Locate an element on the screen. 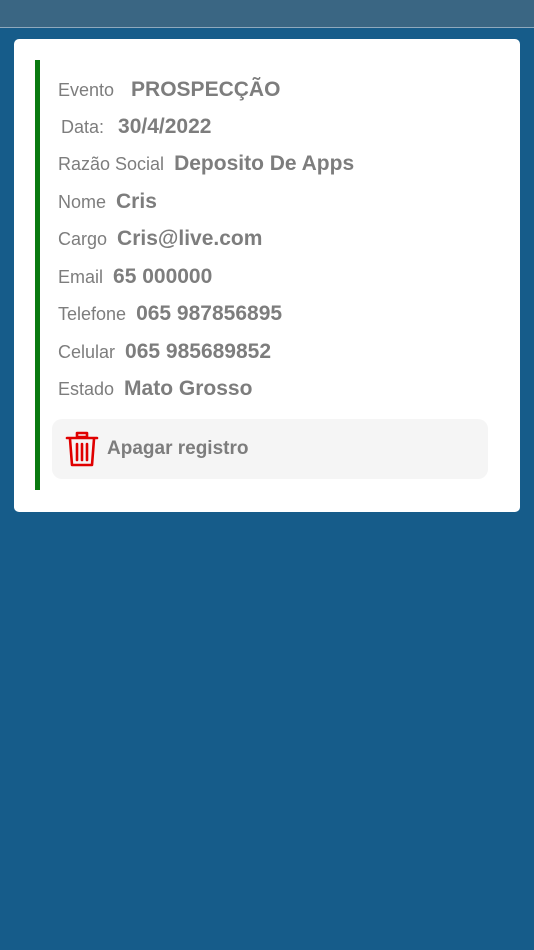 This screenshot has height=950, width=534. trash-icon is located at coordinates (82, 449).